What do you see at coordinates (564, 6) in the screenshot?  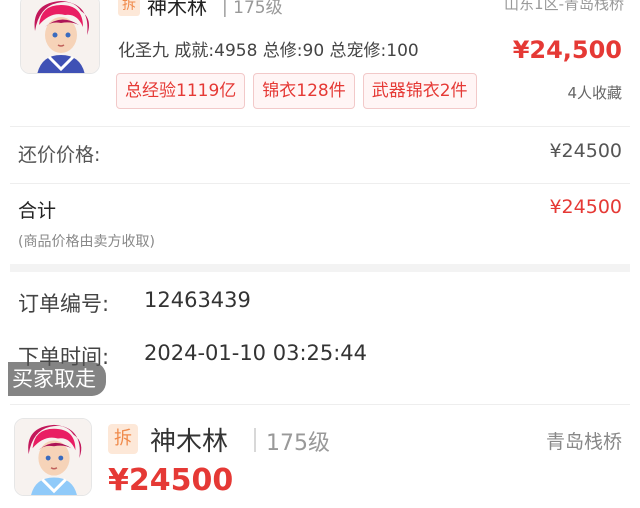 I see `product-server: 山东1区-青岛栈桥` at bounding box center [564, 6].